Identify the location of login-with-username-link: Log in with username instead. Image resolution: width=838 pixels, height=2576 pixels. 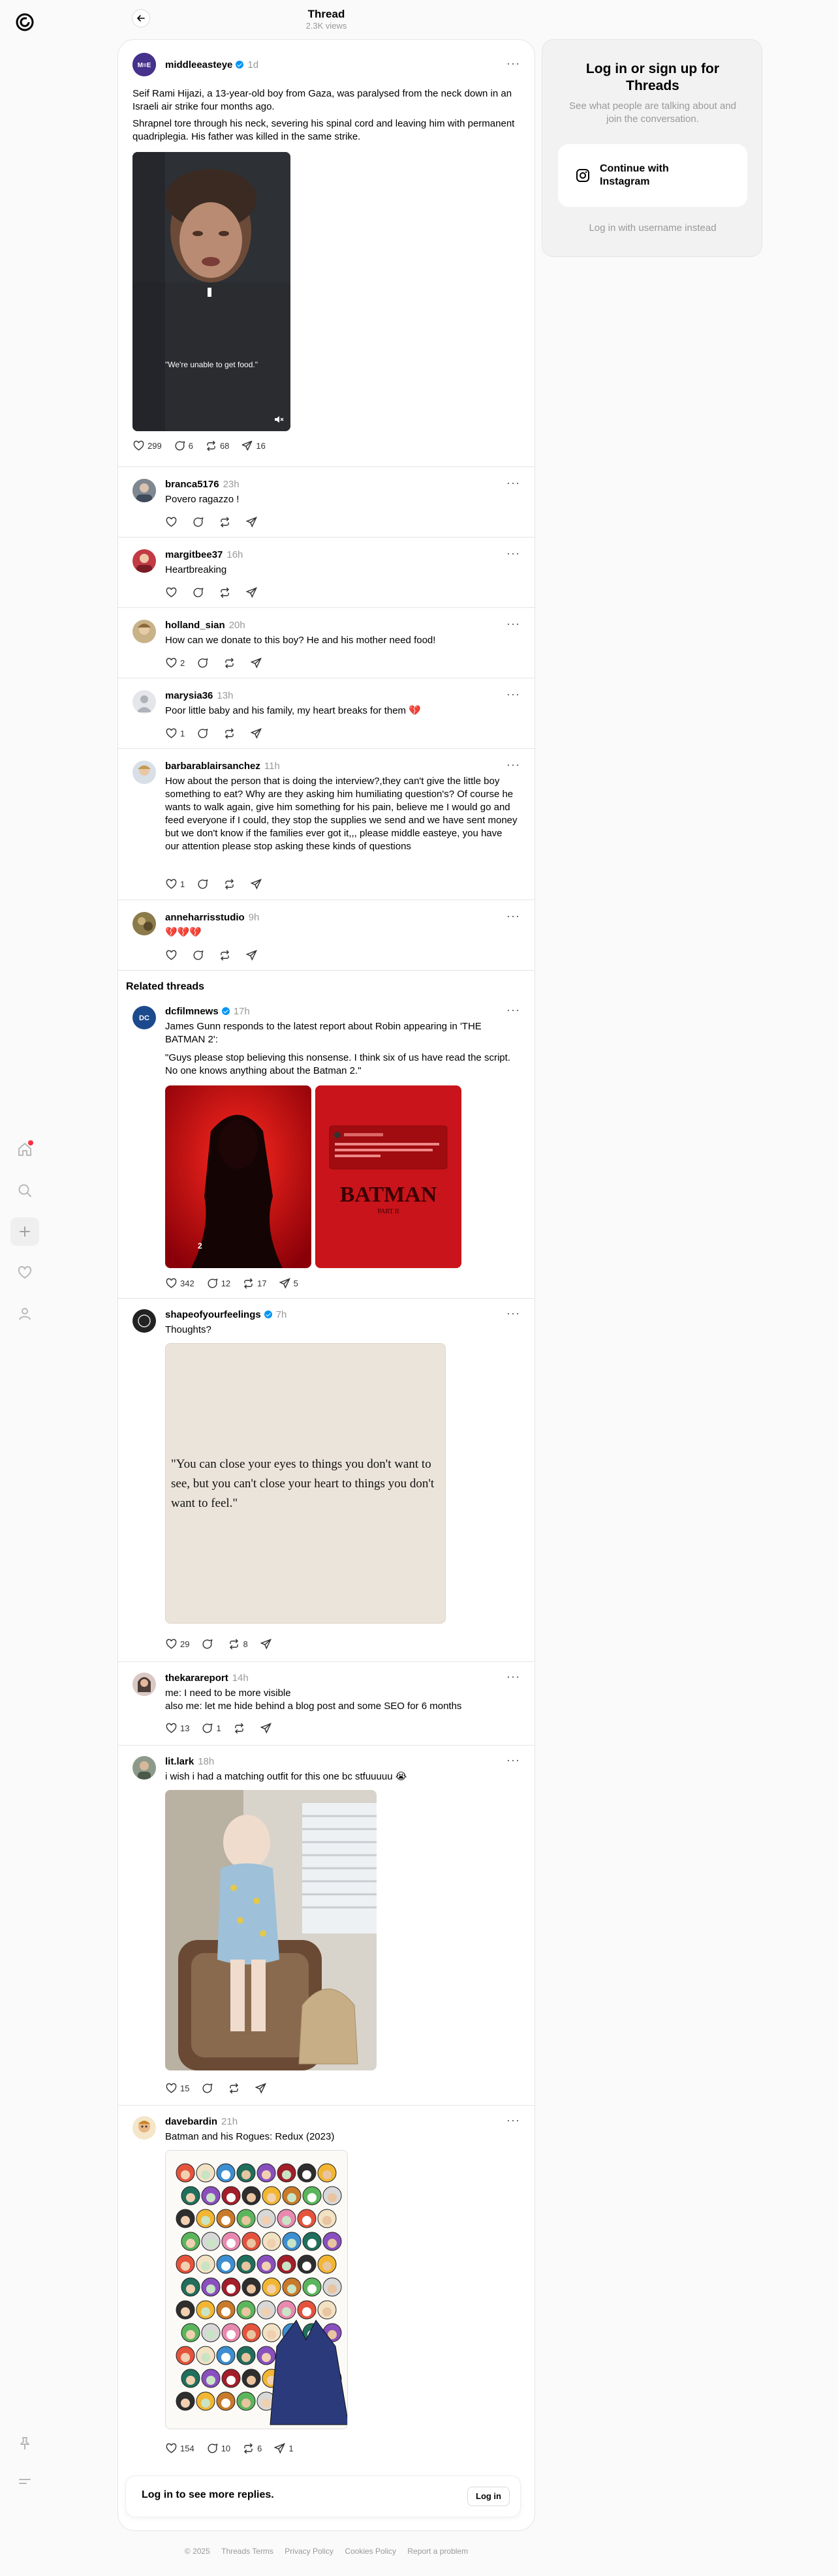
(652, 228).